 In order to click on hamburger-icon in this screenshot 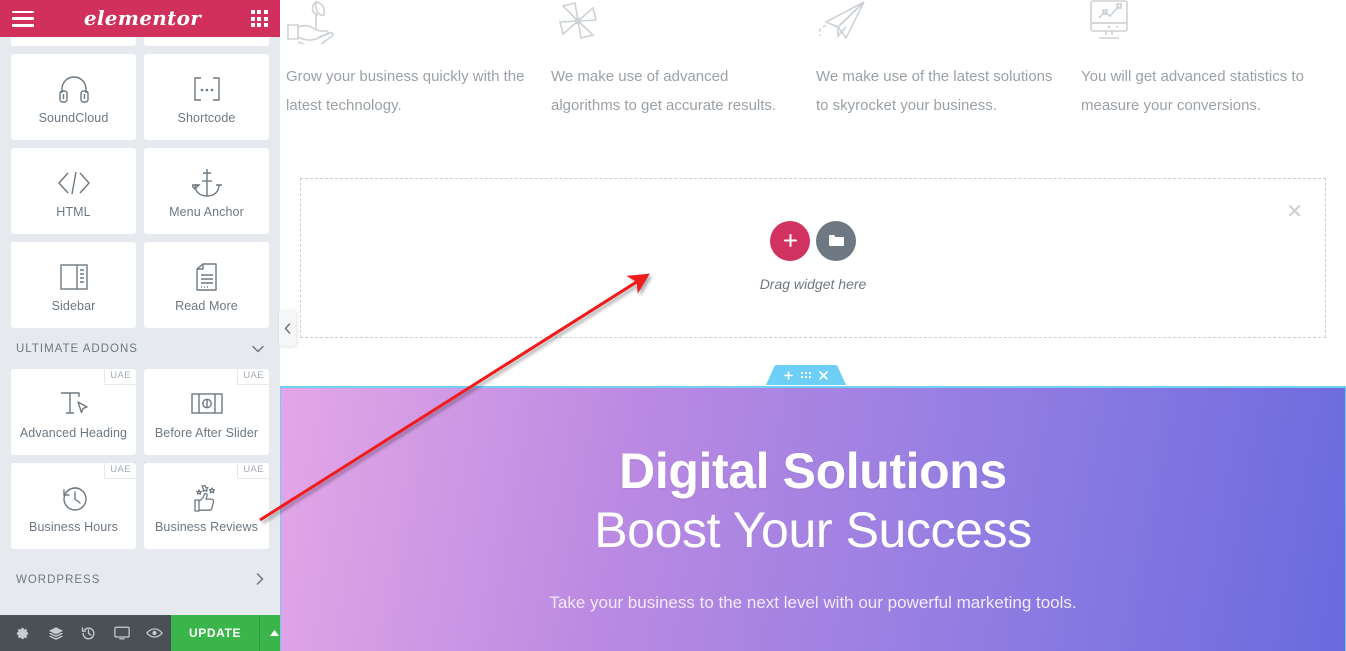, I will do `click(23, 18)`.